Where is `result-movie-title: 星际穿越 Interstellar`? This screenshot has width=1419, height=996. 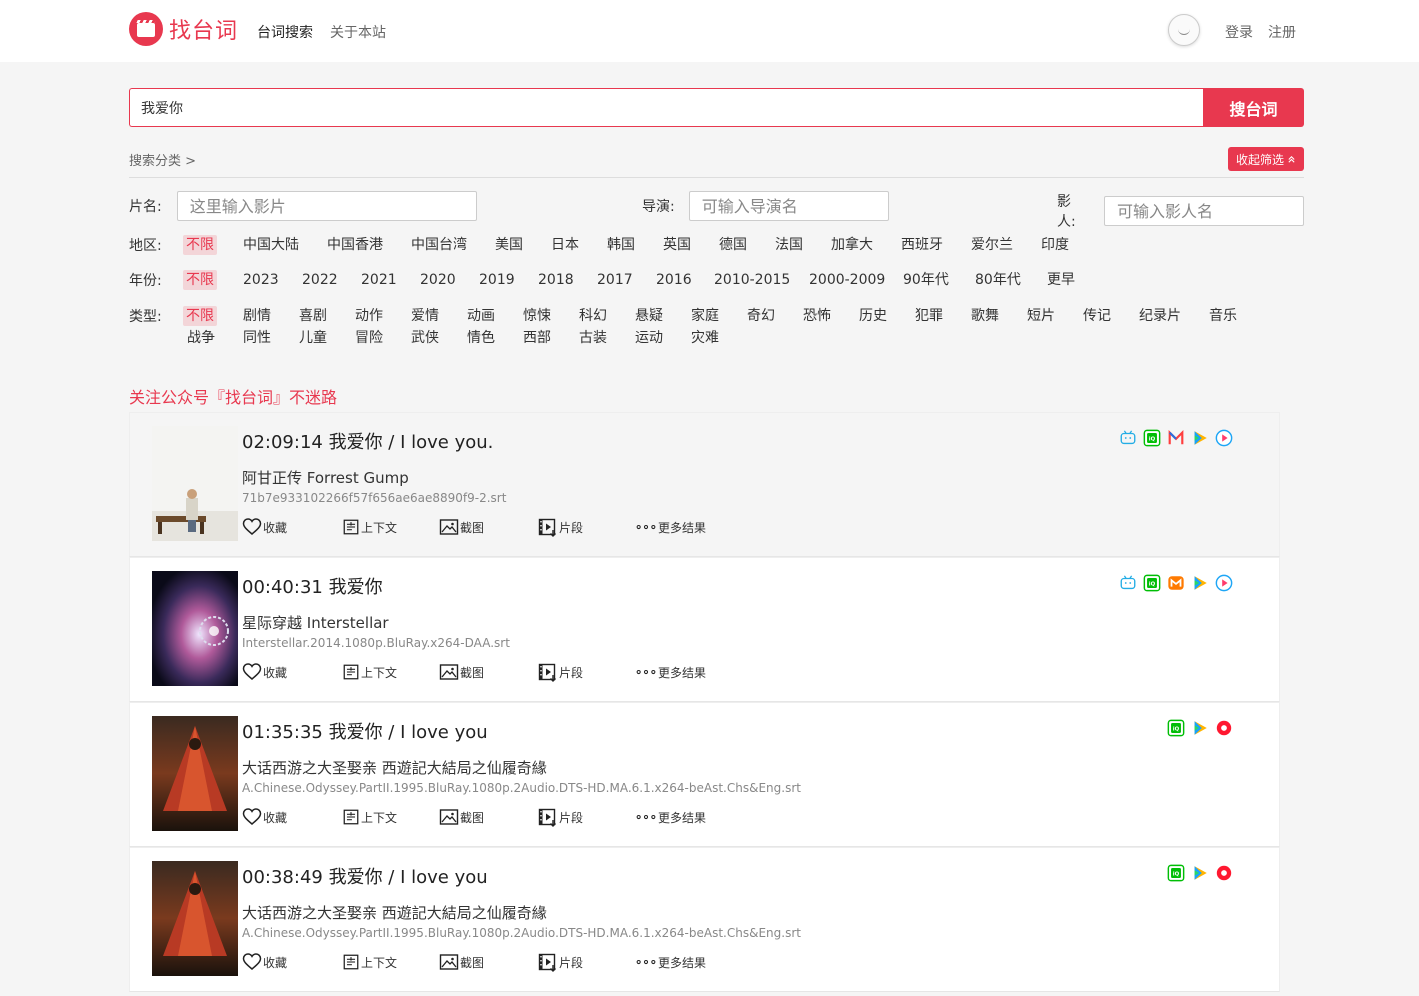 result-movie-title: 星际穿越 Interstellar is located at coordinates (315, 622).